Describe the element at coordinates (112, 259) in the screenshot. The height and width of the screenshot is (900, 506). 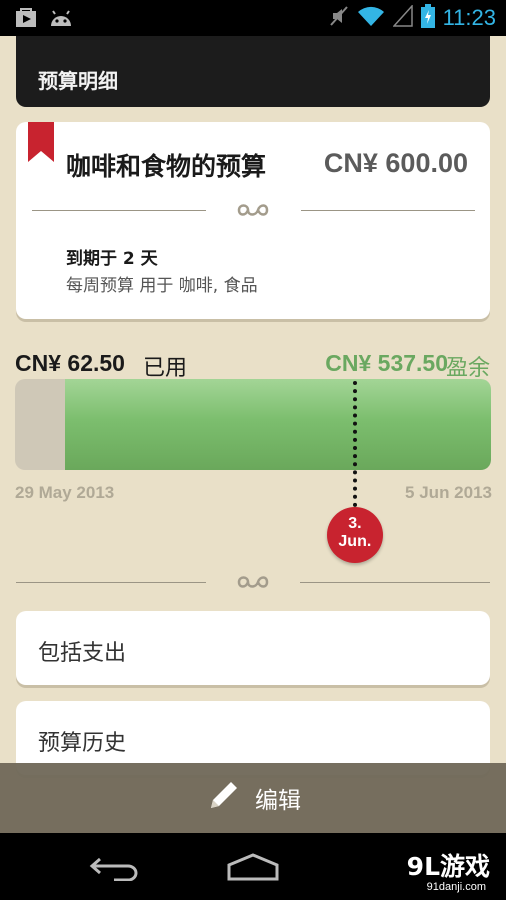
I see `budget-due: 到期于 2 天` at that location.